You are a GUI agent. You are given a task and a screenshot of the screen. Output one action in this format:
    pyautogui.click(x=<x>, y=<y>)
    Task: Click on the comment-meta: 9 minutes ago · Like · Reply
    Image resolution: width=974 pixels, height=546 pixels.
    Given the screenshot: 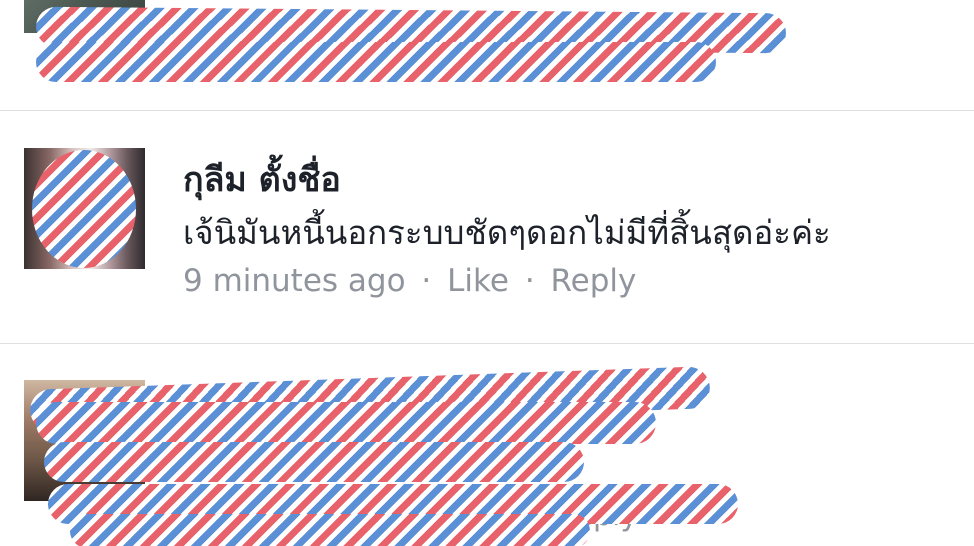 What is the action you would take?
    pyautogui.click(x=409, y=281)
    